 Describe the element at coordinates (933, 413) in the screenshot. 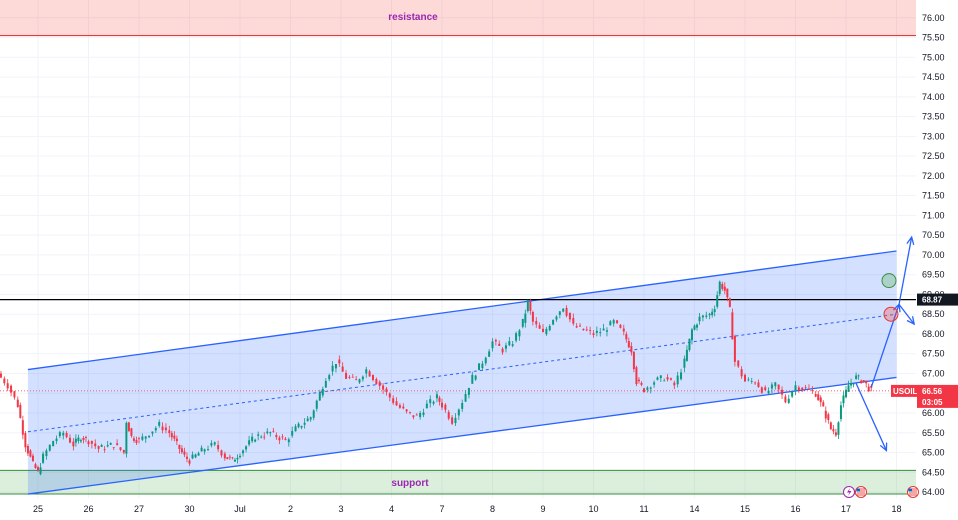

I see `price-tick-label: 66.00` at that location.